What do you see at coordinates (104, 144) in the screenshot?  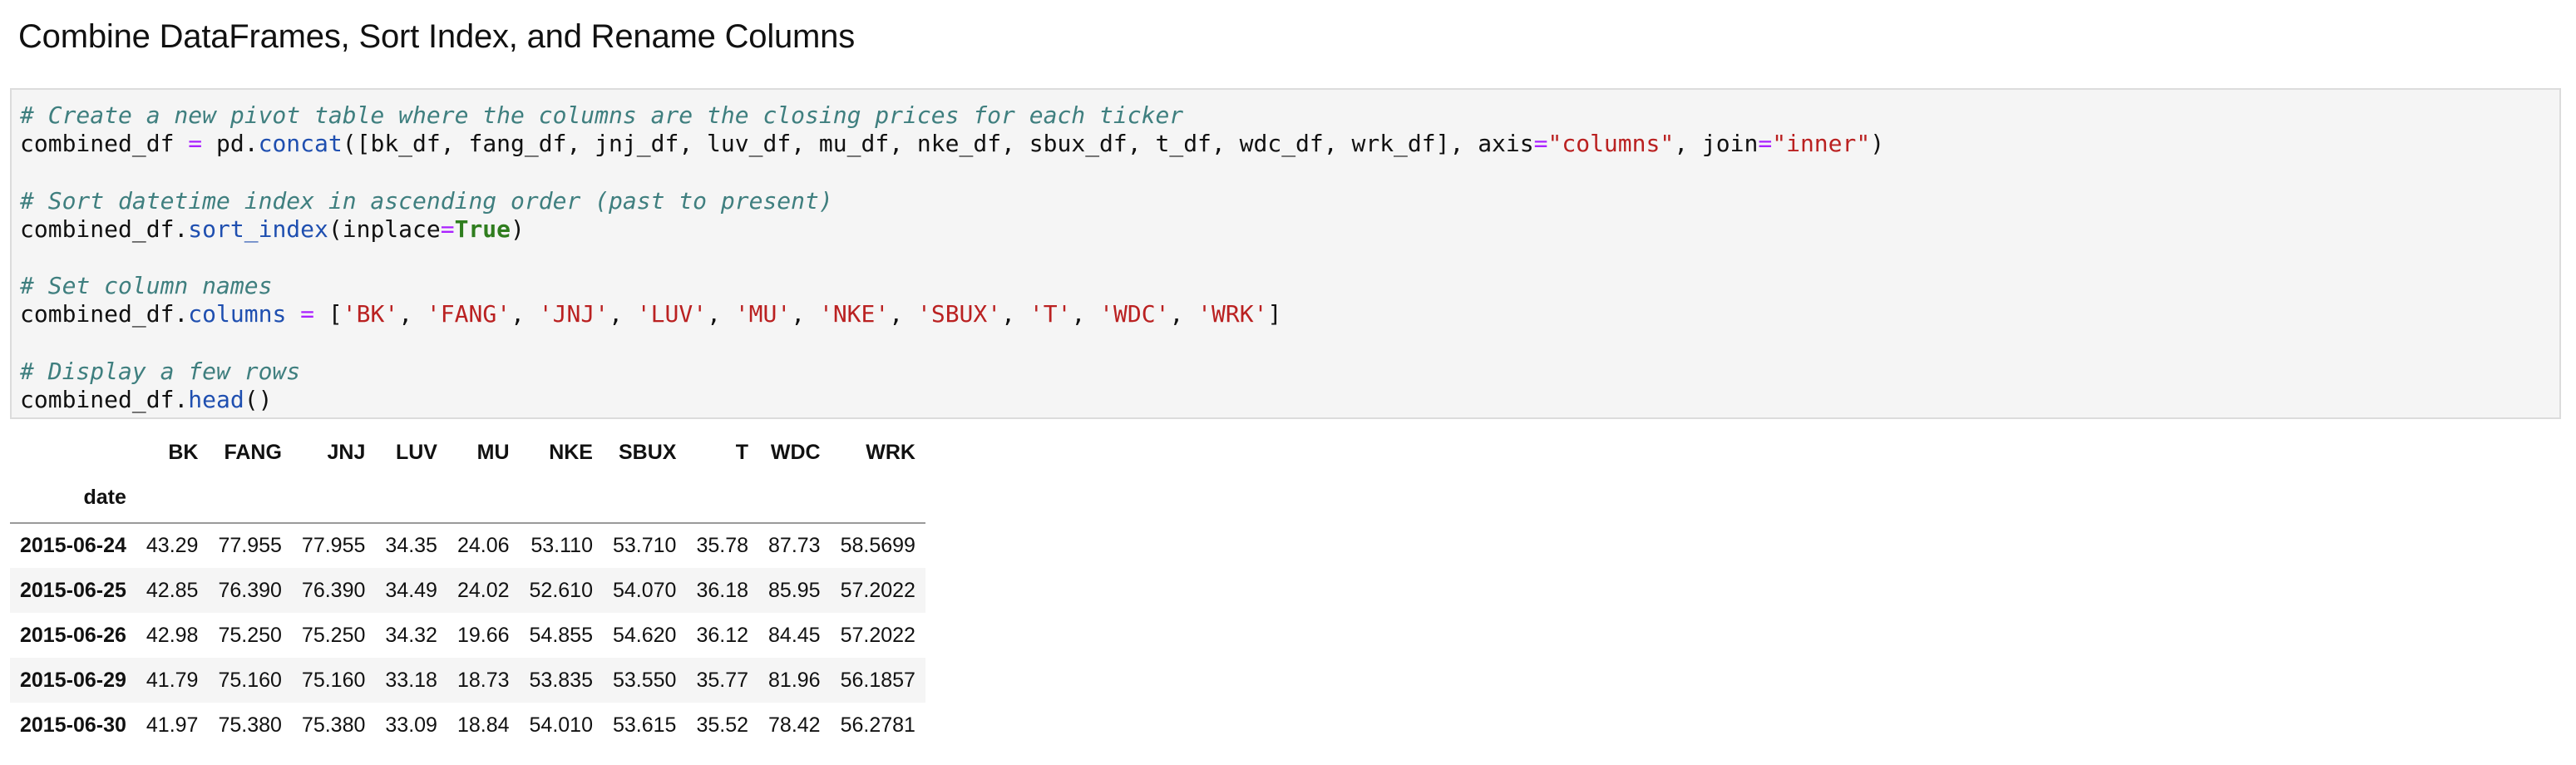 I see `code-token-txt: combined_df` at bounding box center [104, 144].